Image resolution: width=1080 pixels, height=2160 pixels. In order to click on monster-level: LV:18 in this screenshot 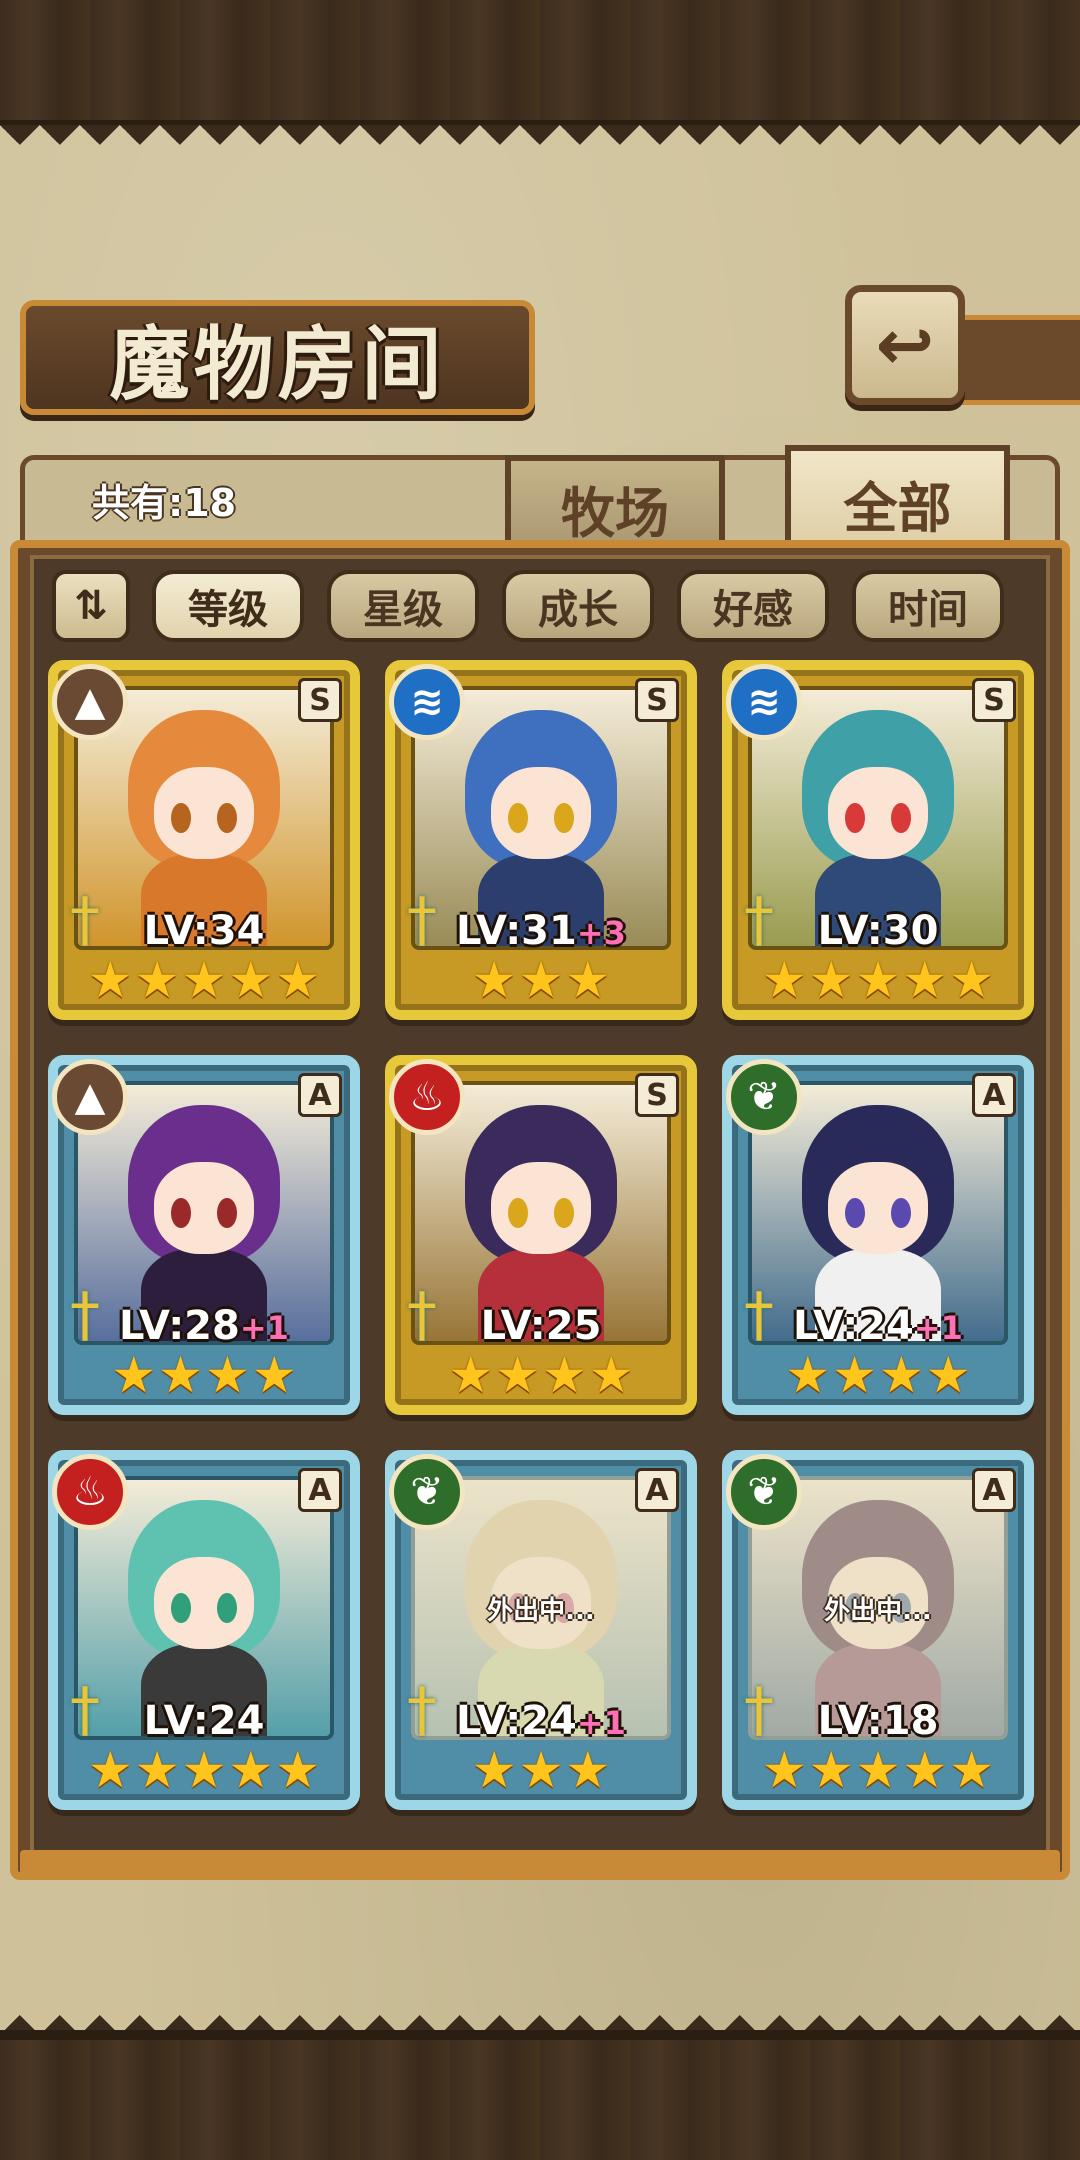, I will do `click(878, 1721)`.